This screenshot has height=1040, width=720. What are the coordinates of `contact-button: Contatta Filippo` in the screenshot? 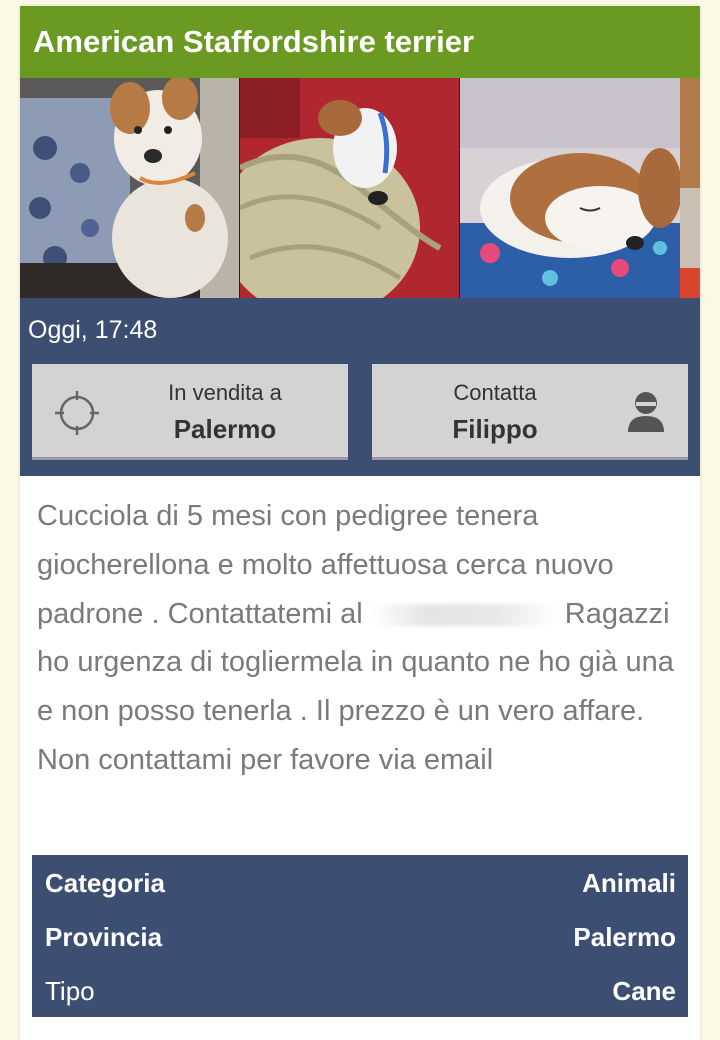 It's located at (530, 412).